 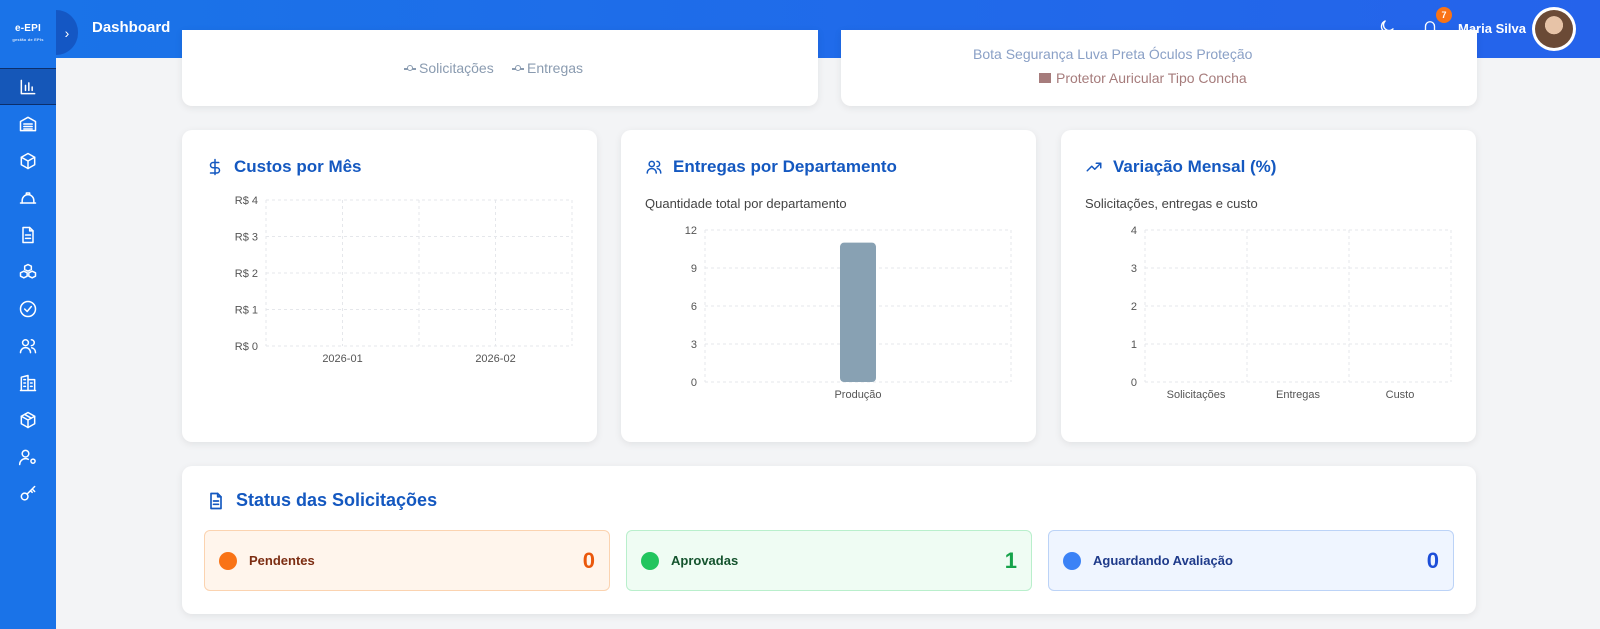 I want to click on x-tick-label: 2026-02, so click(x=495, y=359).